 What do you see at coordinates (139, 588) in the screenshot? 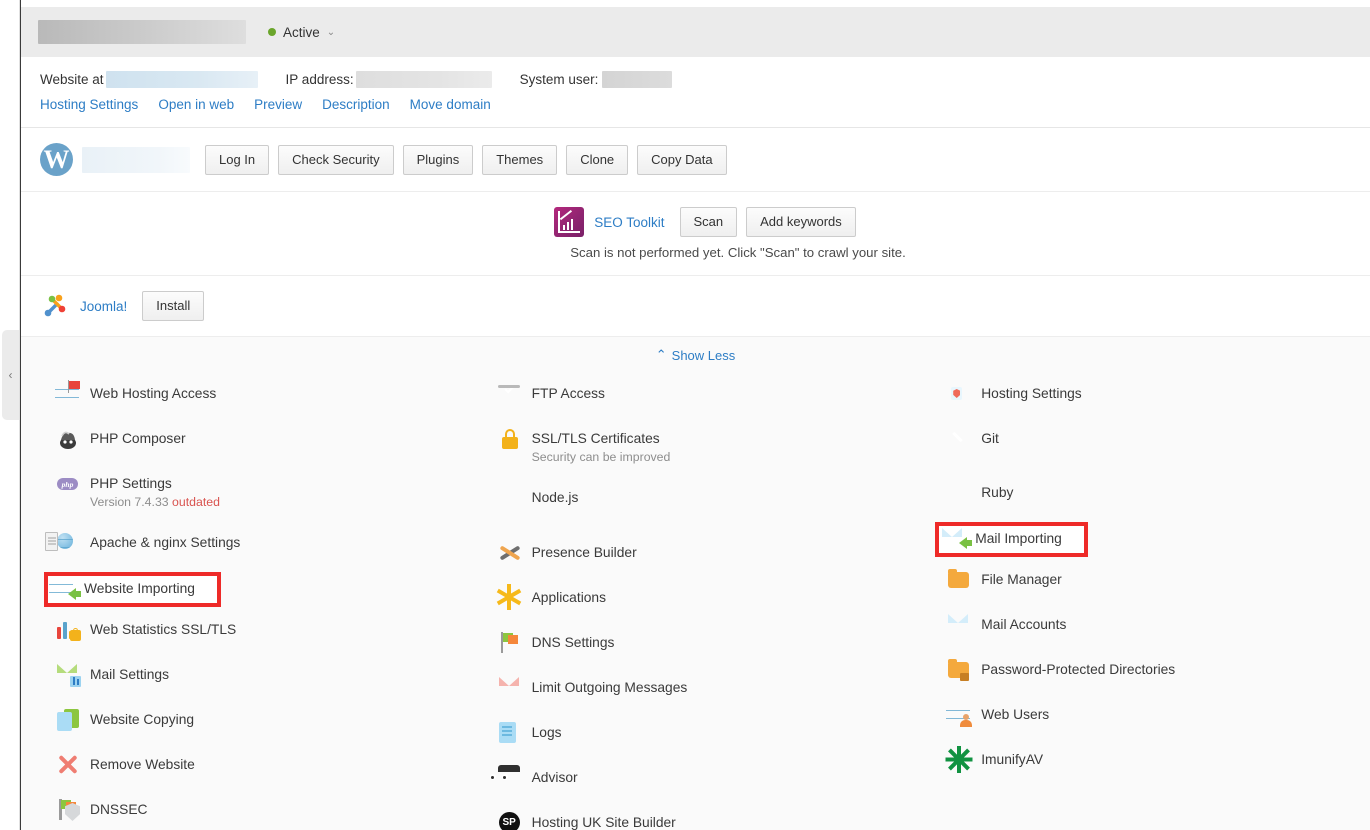
I see `tool-label: Website Importing` at bounding box center [139, 588].